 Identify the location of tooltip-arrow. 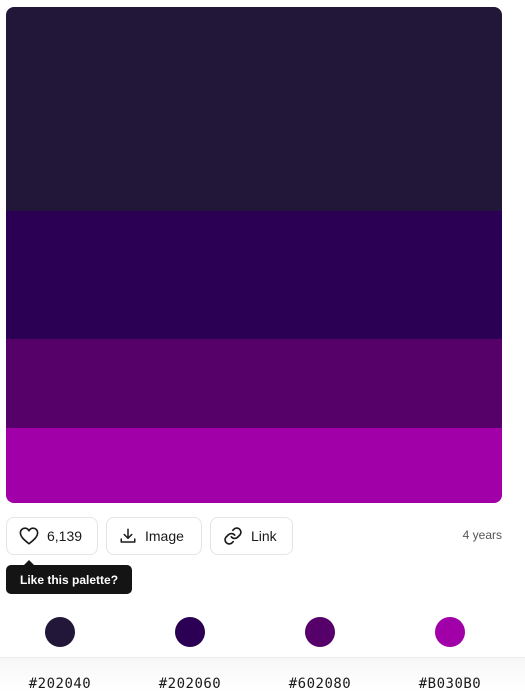
(29, 562).